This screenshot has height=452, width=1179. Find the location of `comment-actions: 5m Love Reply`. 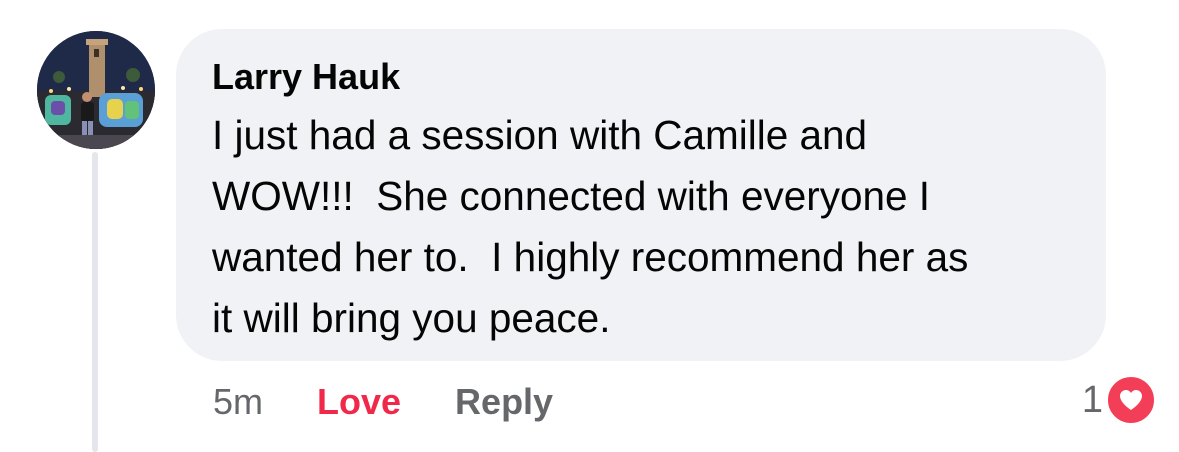

comment-actions: 5m Love Reply is located at coordinates (383, 402).